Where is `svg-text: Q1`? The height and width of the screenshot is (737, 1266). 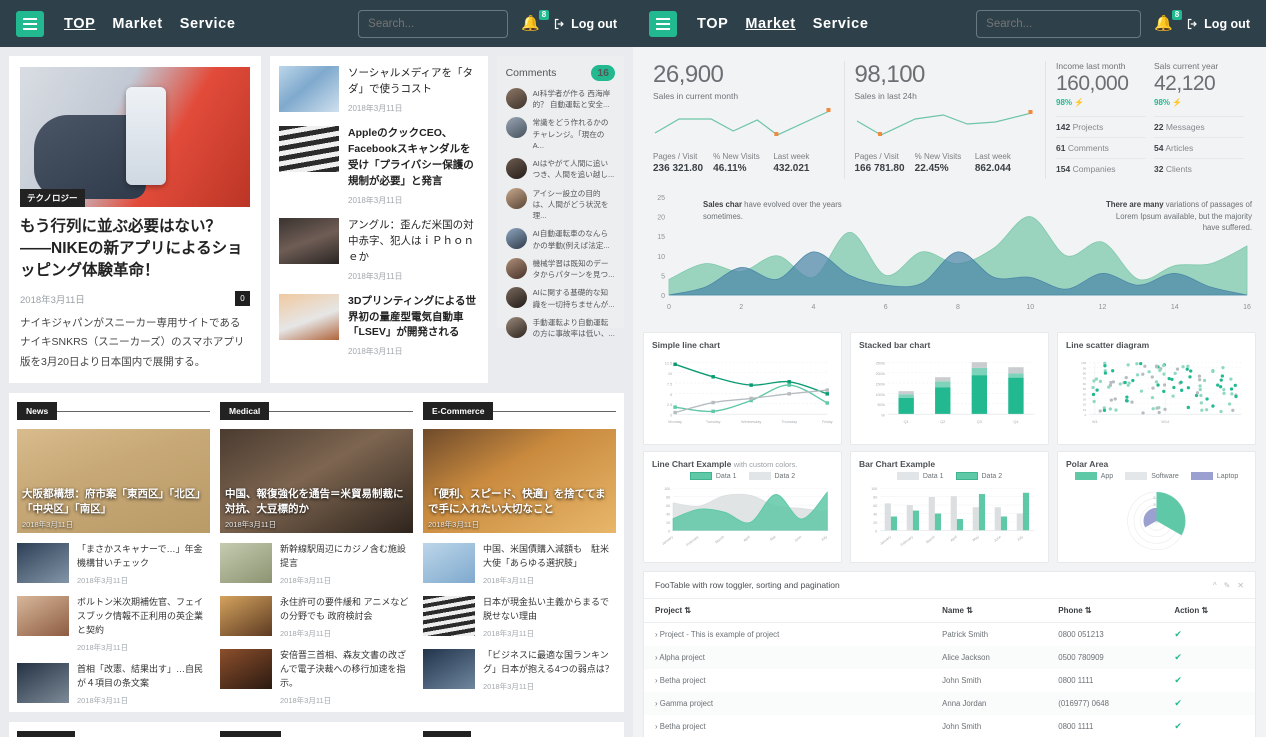
svg-text: Q1 is located at coordinates (906, 422).